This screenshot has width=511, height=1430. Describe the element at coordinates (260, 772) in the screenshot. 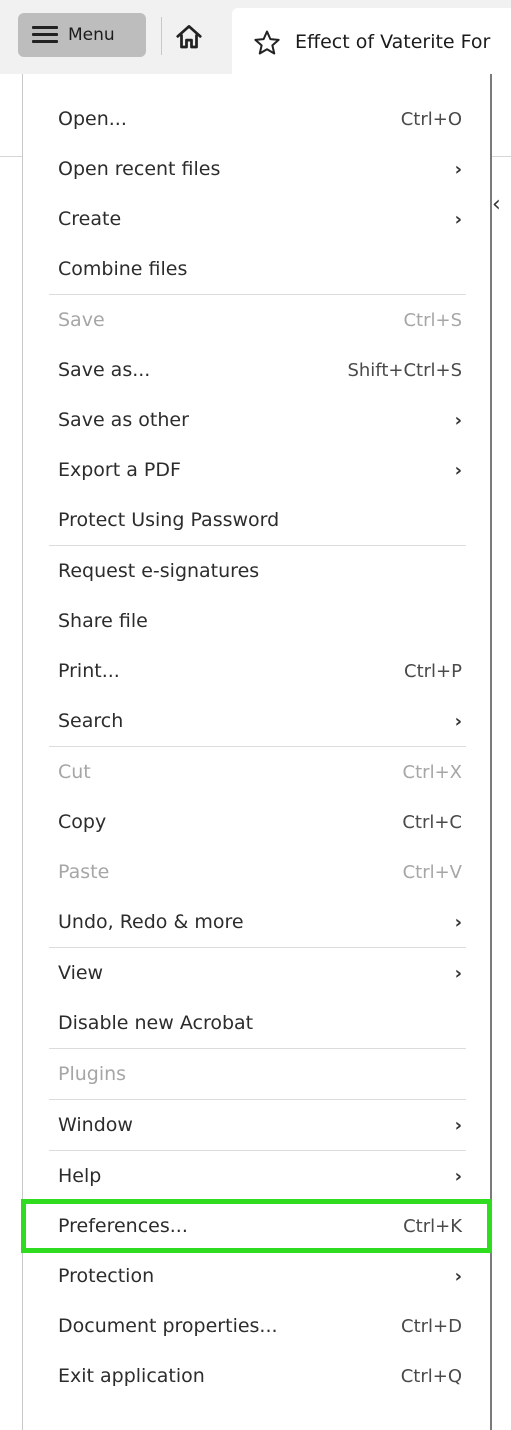

I see `menu-item-cut: Cut Ctrl+X` at that location.